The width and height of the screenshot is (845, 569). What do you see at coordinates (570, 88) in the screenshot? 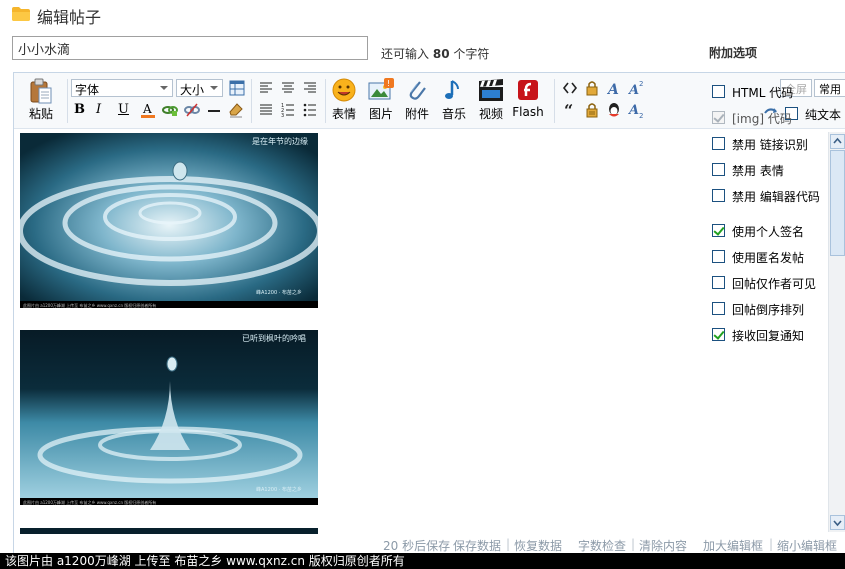
I see `code-icon` at bounding box center [570, 88].